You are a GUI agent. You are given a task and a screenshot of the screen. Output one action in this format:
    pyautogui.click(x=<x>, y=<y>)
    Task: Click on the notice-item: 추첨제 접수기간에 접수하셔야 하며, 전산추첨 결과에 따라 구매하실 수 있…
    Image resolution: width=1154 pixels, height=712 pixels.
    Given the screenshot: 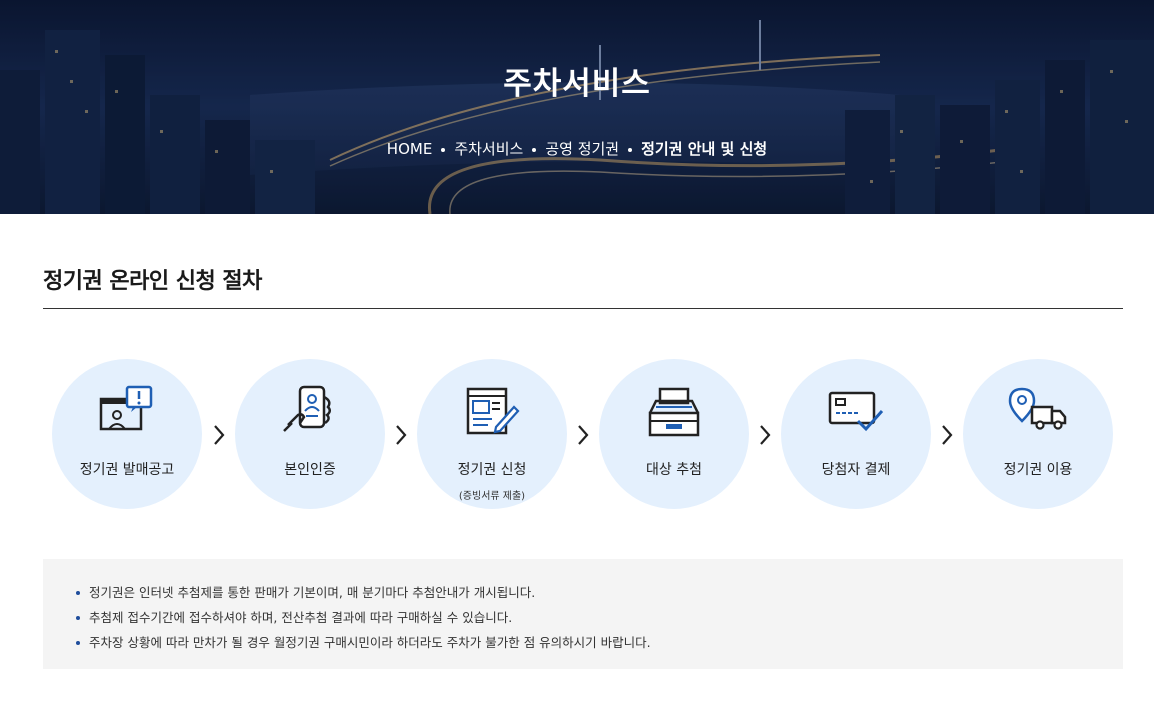 What is the action you would take?
    pyautogui.click(x=599, y=617)
    